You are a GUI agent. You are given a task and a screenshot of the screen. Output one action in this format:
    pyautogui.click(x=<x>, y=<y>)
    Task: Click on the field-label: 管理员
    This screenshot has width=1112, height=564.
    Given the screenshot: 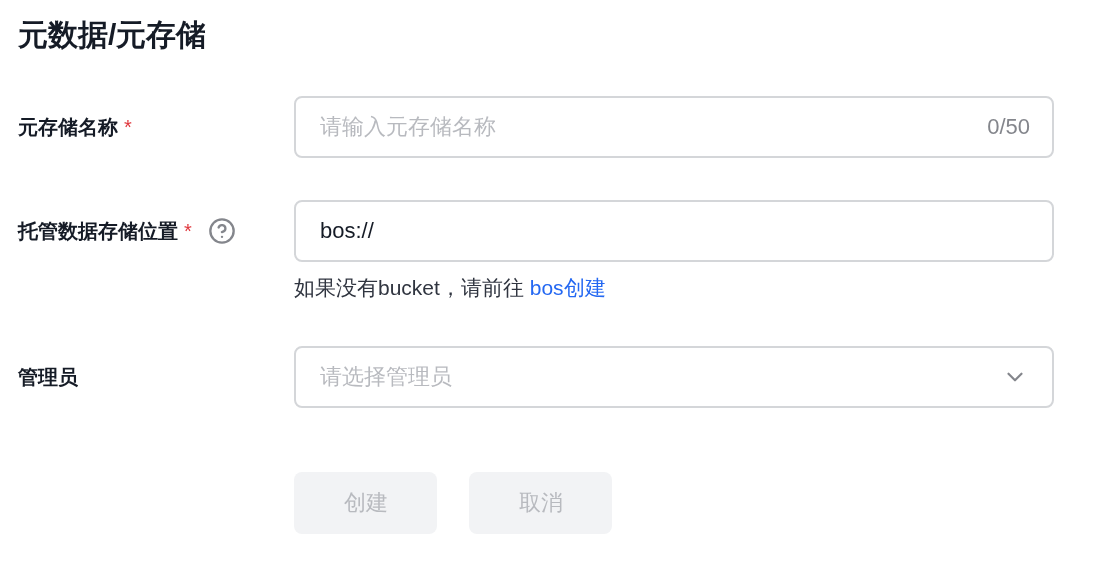 What is the action you would take?
    pyautogui.click(x=48, y=377)
    